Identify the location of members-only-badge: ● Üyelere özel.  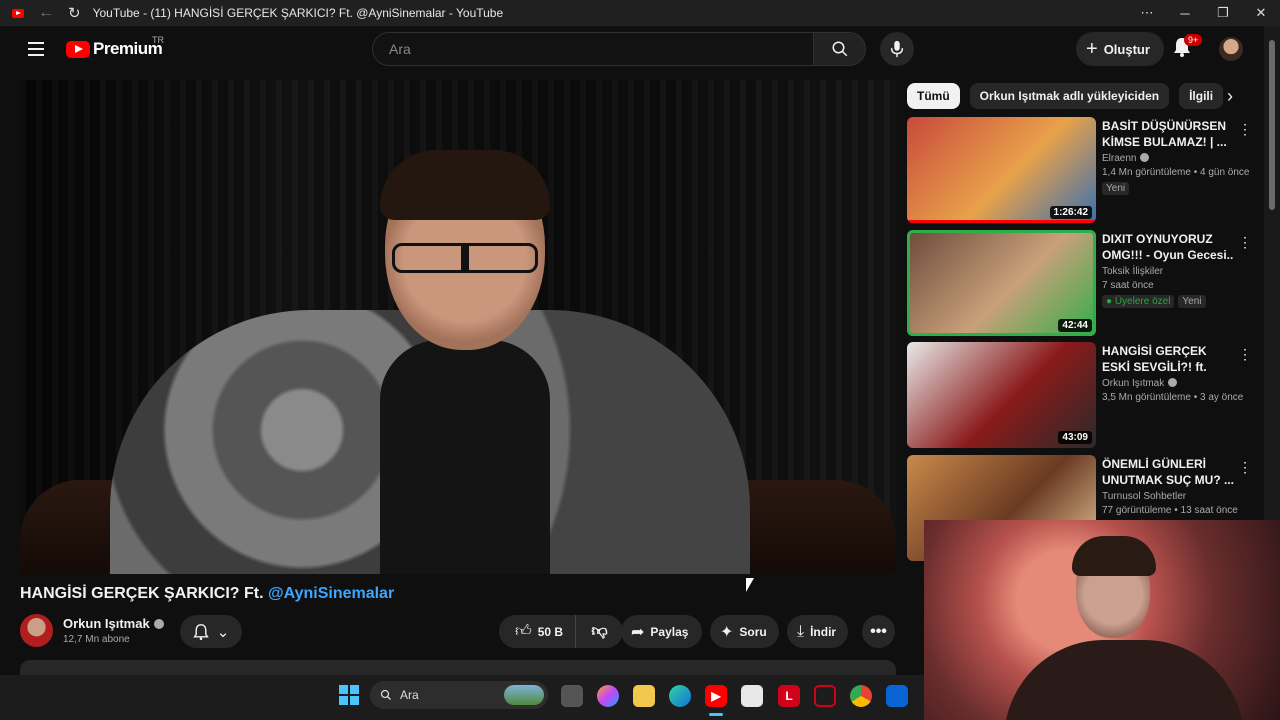
(1138, 301).